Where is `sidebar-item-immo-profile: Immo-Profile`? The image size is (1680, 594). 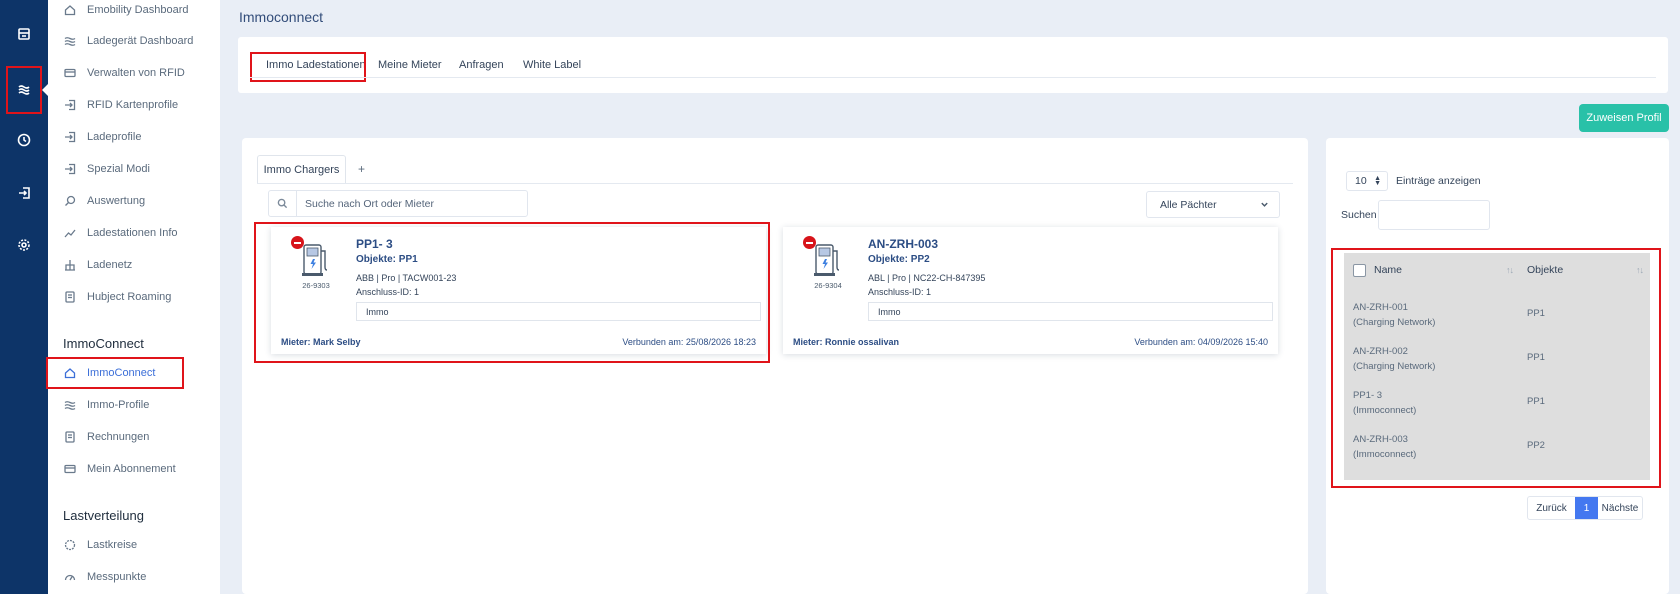
sidebar-item-immo-profile: Immo-Profile is located at coordinates (105, 405).